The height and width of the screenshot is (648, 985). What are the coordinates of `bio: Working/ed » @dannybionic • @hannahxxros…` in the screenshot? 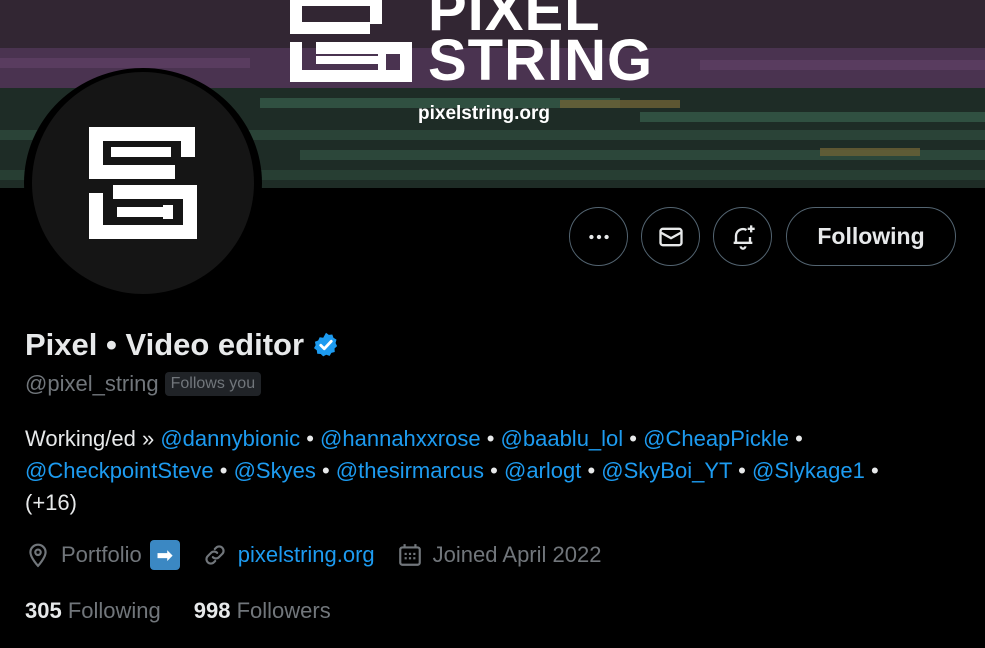 It's located at (490, 471).